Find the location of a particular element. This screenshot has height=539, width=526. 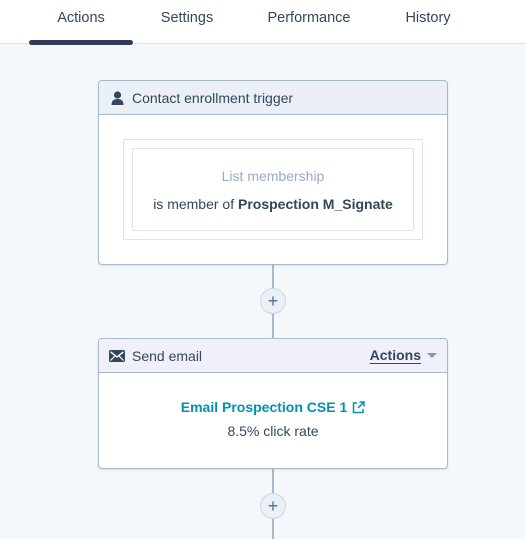

tab-settings-label: Settings is located at coordinates (187, 18).